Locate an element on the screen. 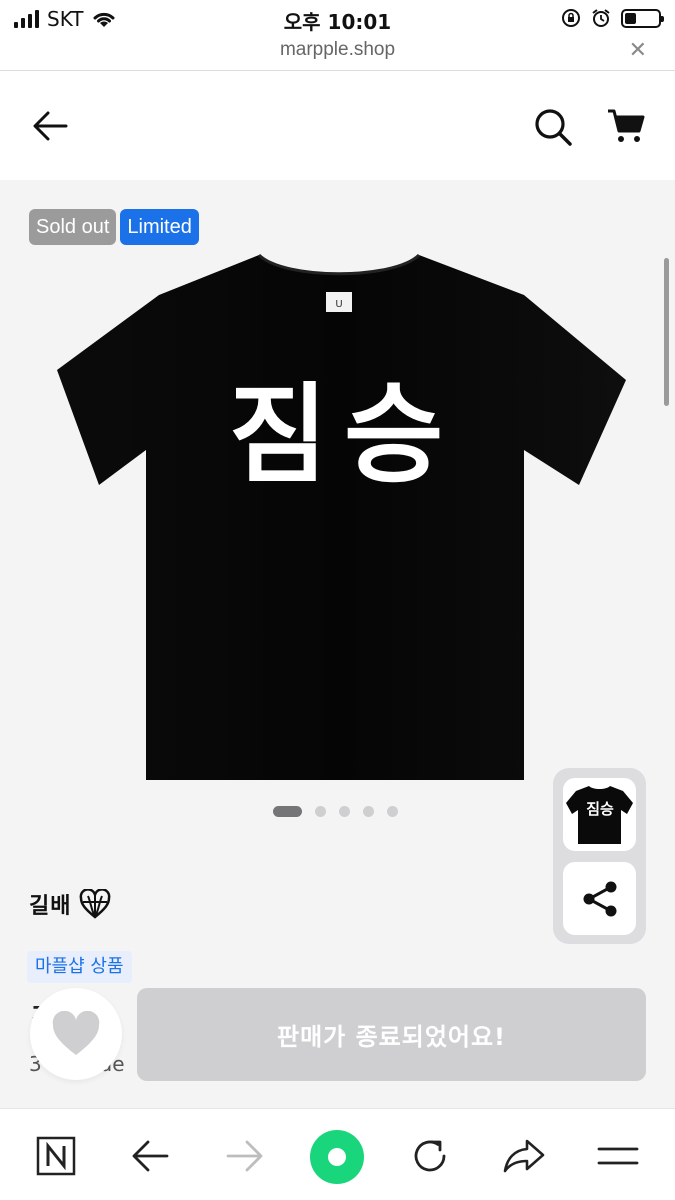 The width and height of the screenshot is (675, 1200). share-button is located at coordinates (599, 898).